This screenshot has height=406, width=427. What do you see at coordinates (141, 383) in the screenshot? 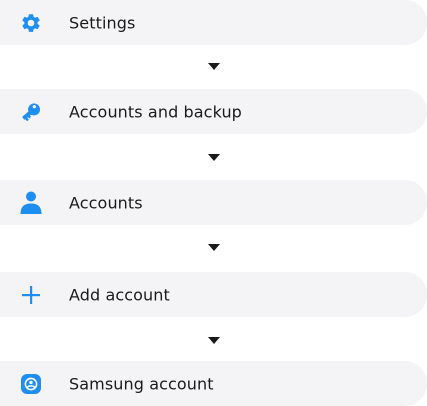
I see `step-samsung-account-label: Samsung account` at bounding box center [141, 383].